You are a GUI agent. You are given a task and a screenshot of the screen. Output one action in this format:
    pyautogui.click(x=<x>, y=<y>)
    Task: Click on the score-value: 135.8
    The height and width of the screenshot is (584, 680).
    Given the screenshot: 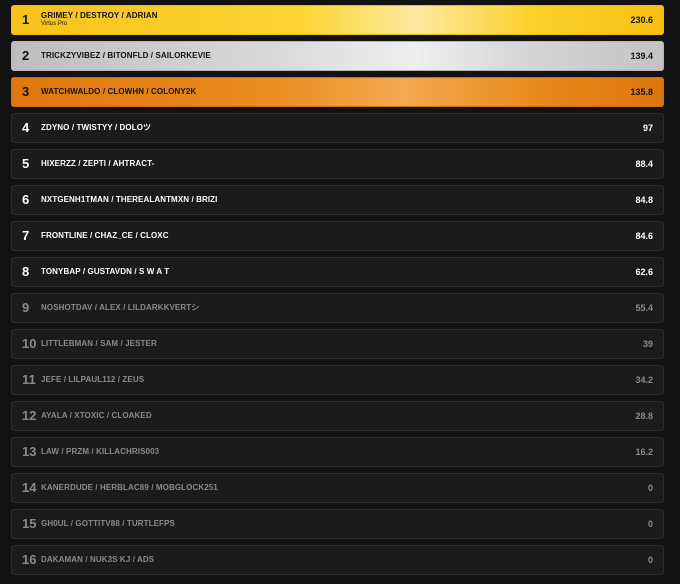 What is the action you would take?
    pyautogui.click(x=641, y=92)
    